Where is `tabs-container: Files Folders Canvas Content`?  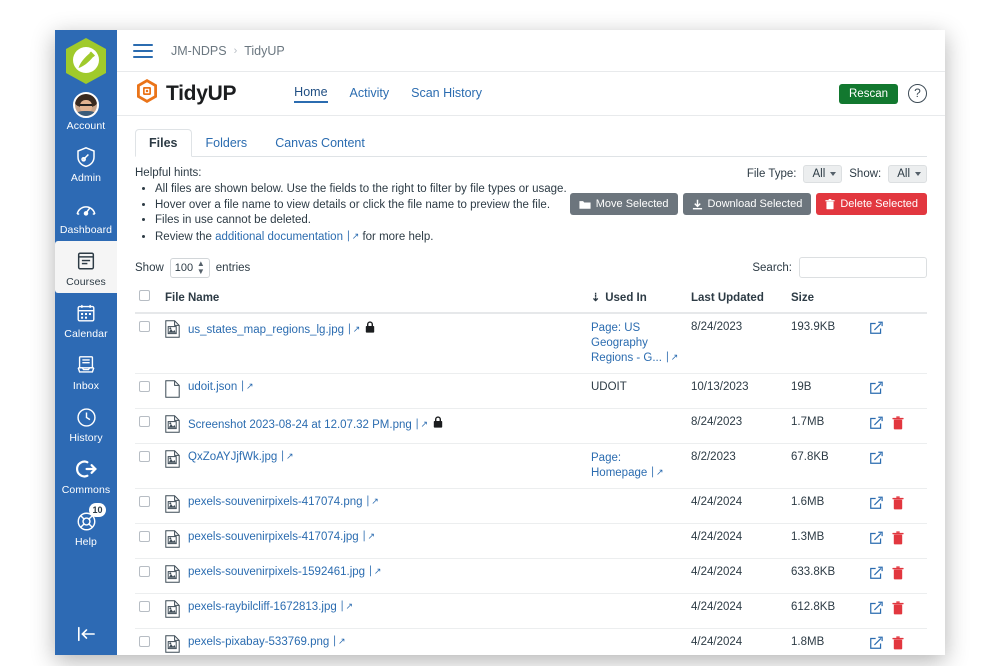
tabs-container: Files Folders Canvas Content is located at coordinates (531, 136).